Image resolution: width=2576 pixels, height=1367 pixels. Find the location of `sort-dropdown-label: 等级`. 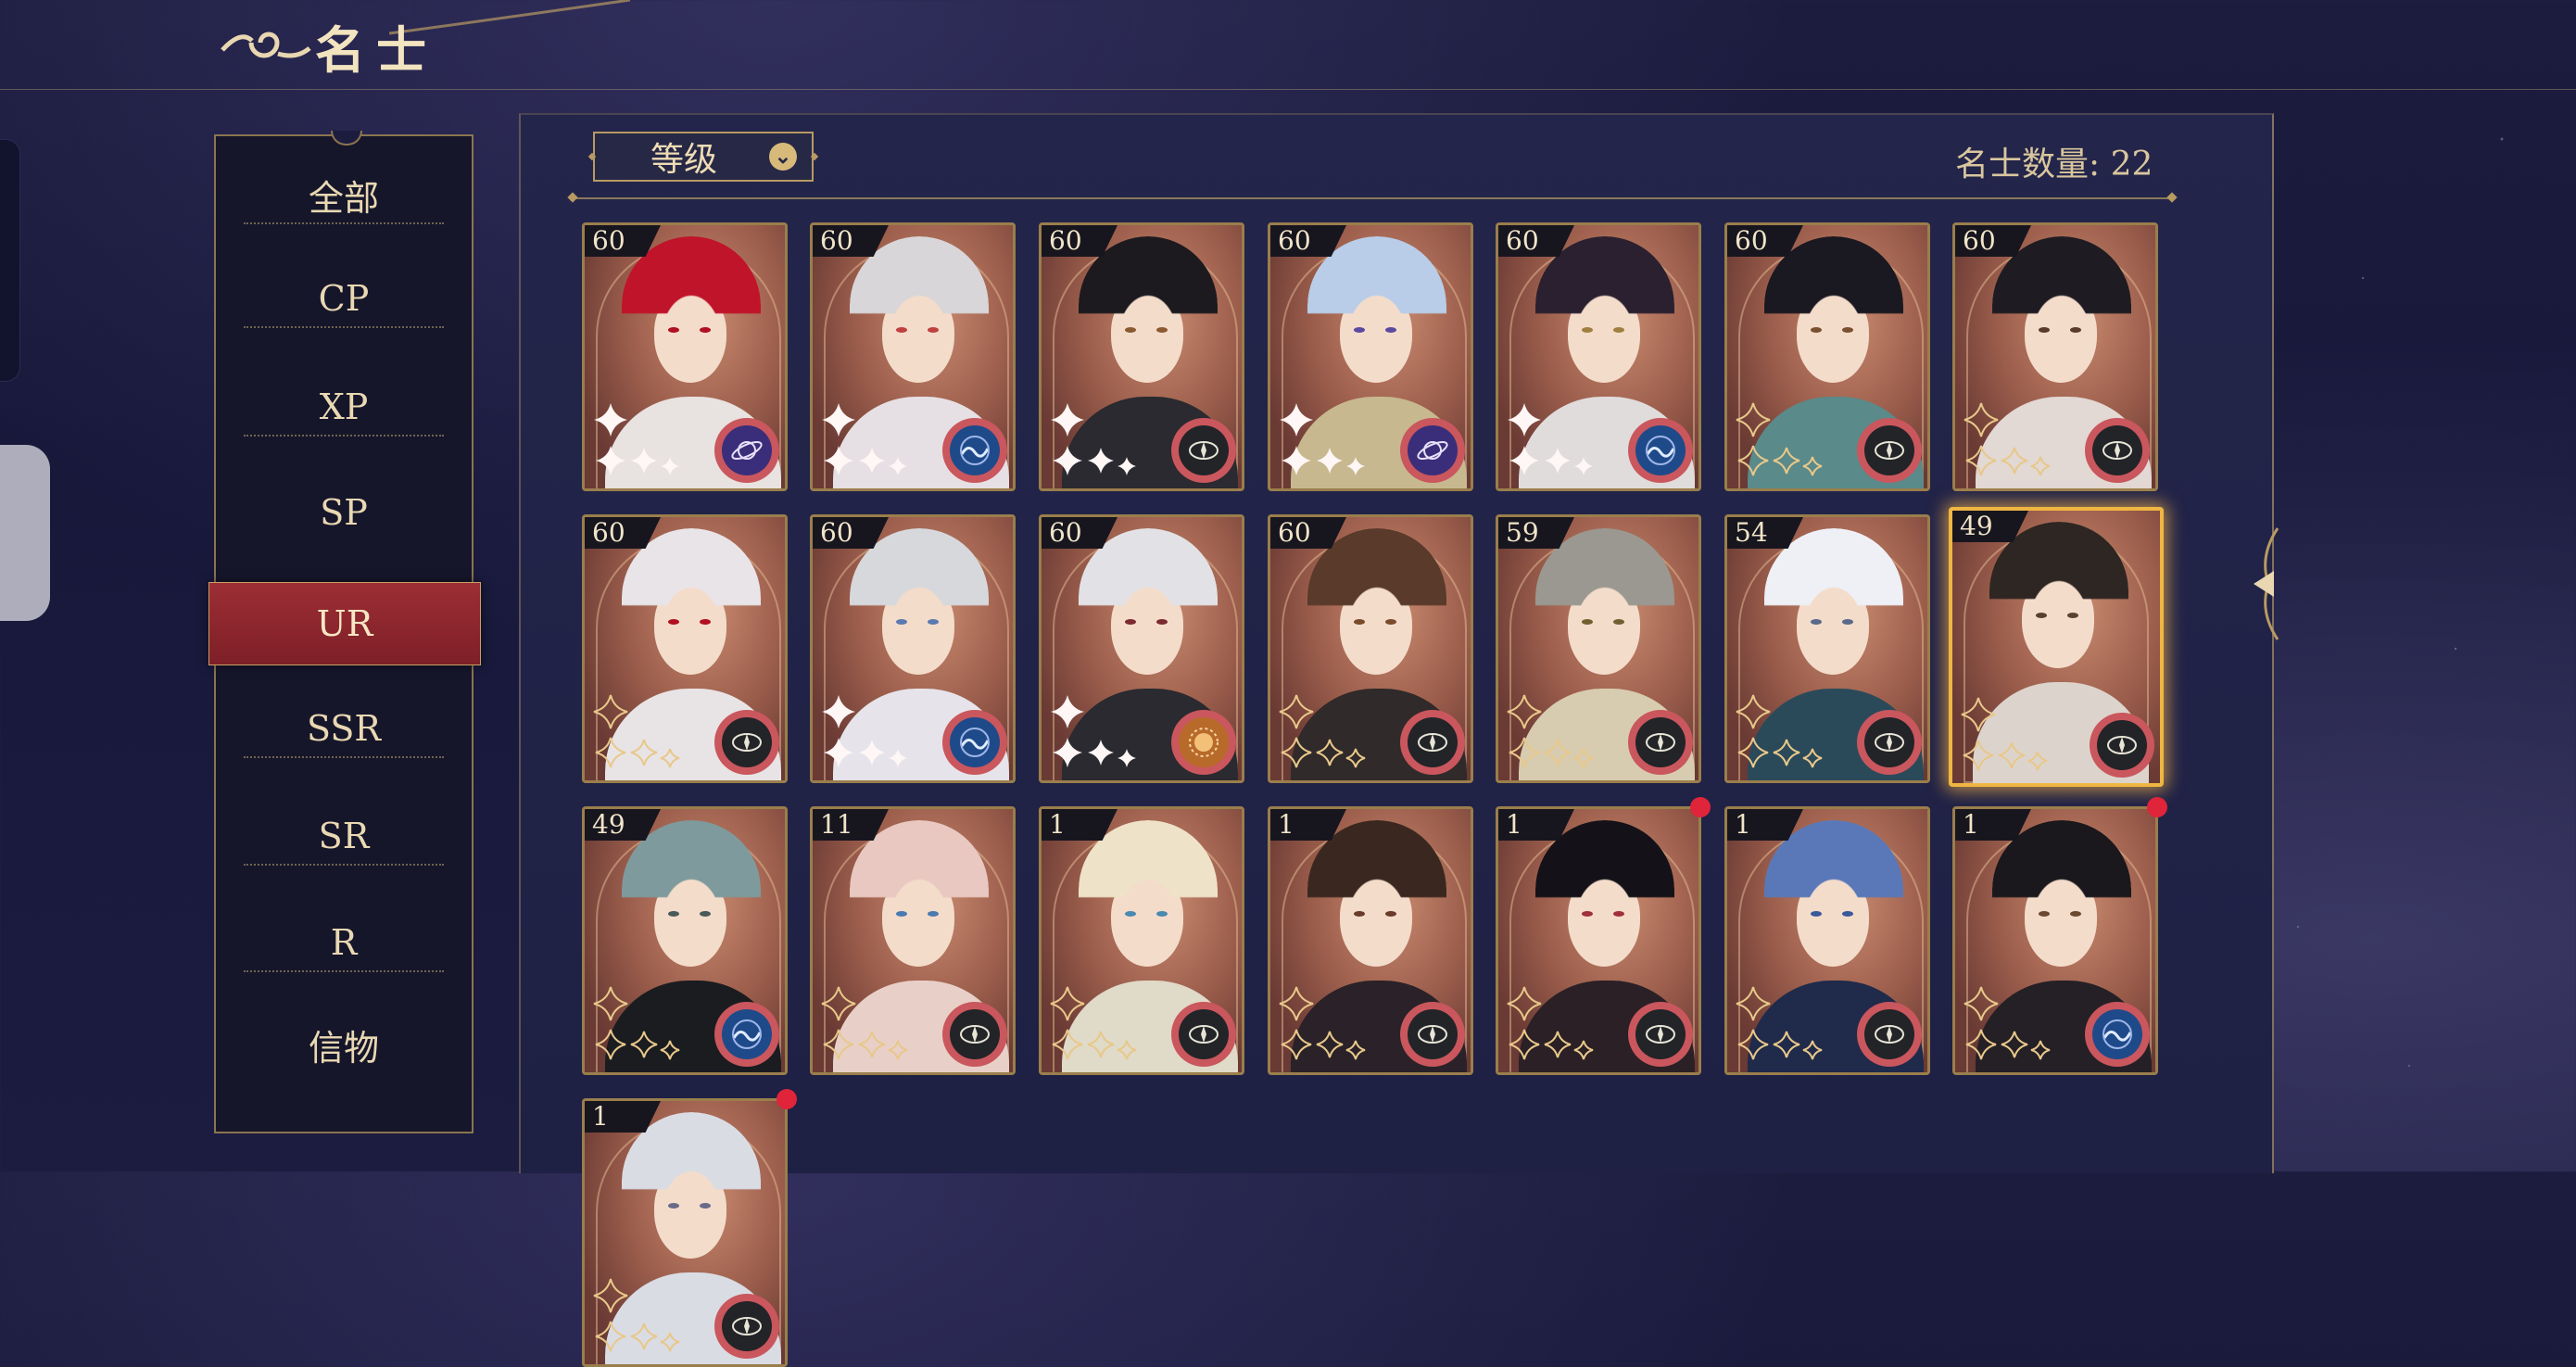

sort-dropdown-label: 等级 is located at coordinates (684, 160).